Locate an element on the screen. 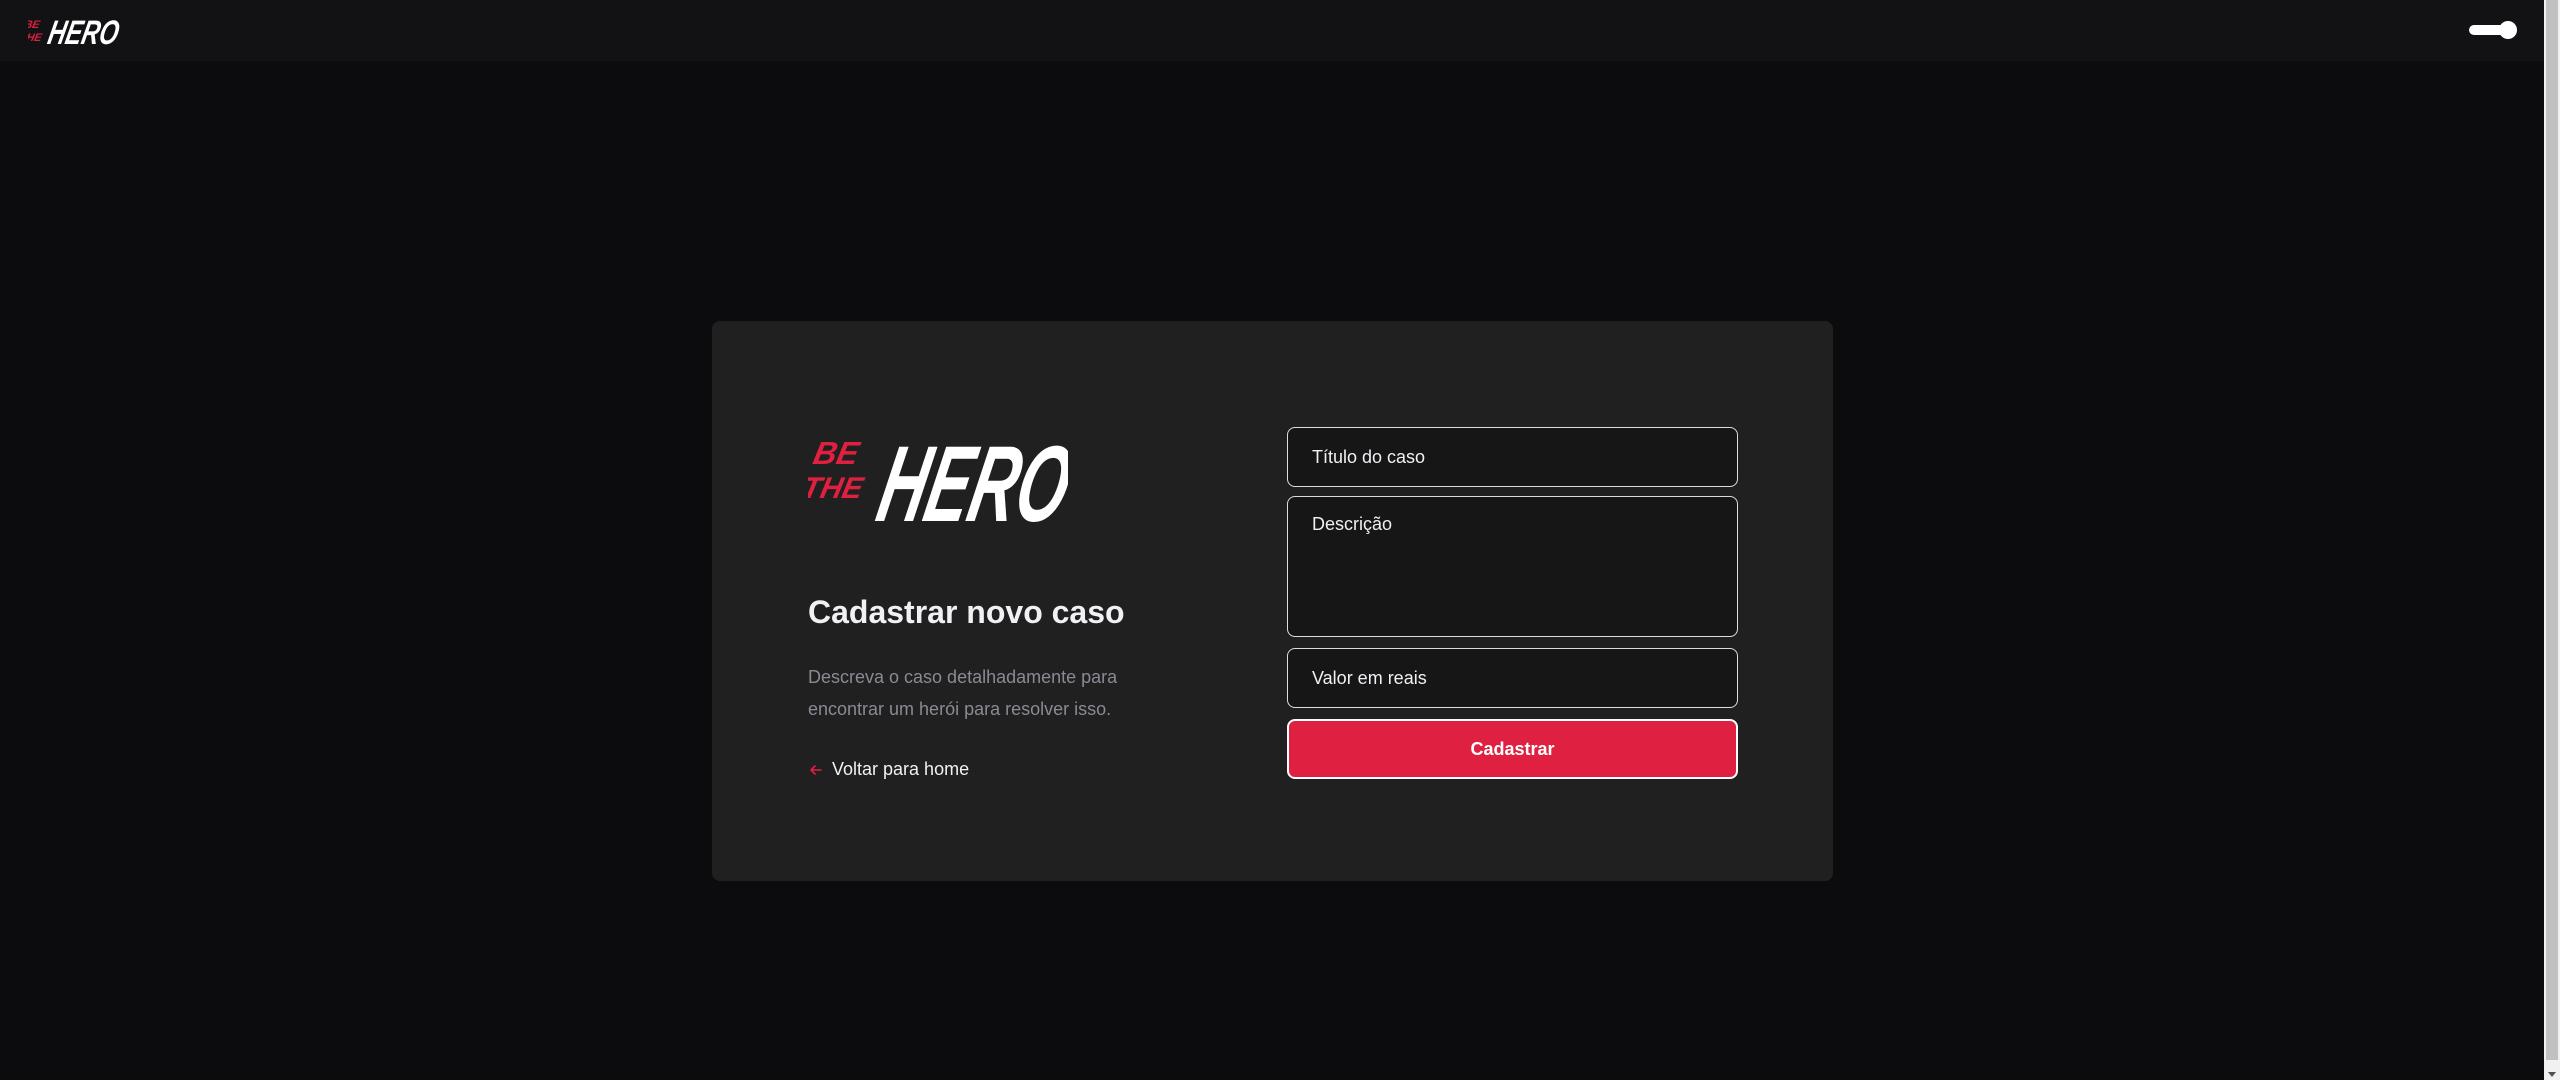  register-button: Cadastrar is located at coordinates (1512, 749).